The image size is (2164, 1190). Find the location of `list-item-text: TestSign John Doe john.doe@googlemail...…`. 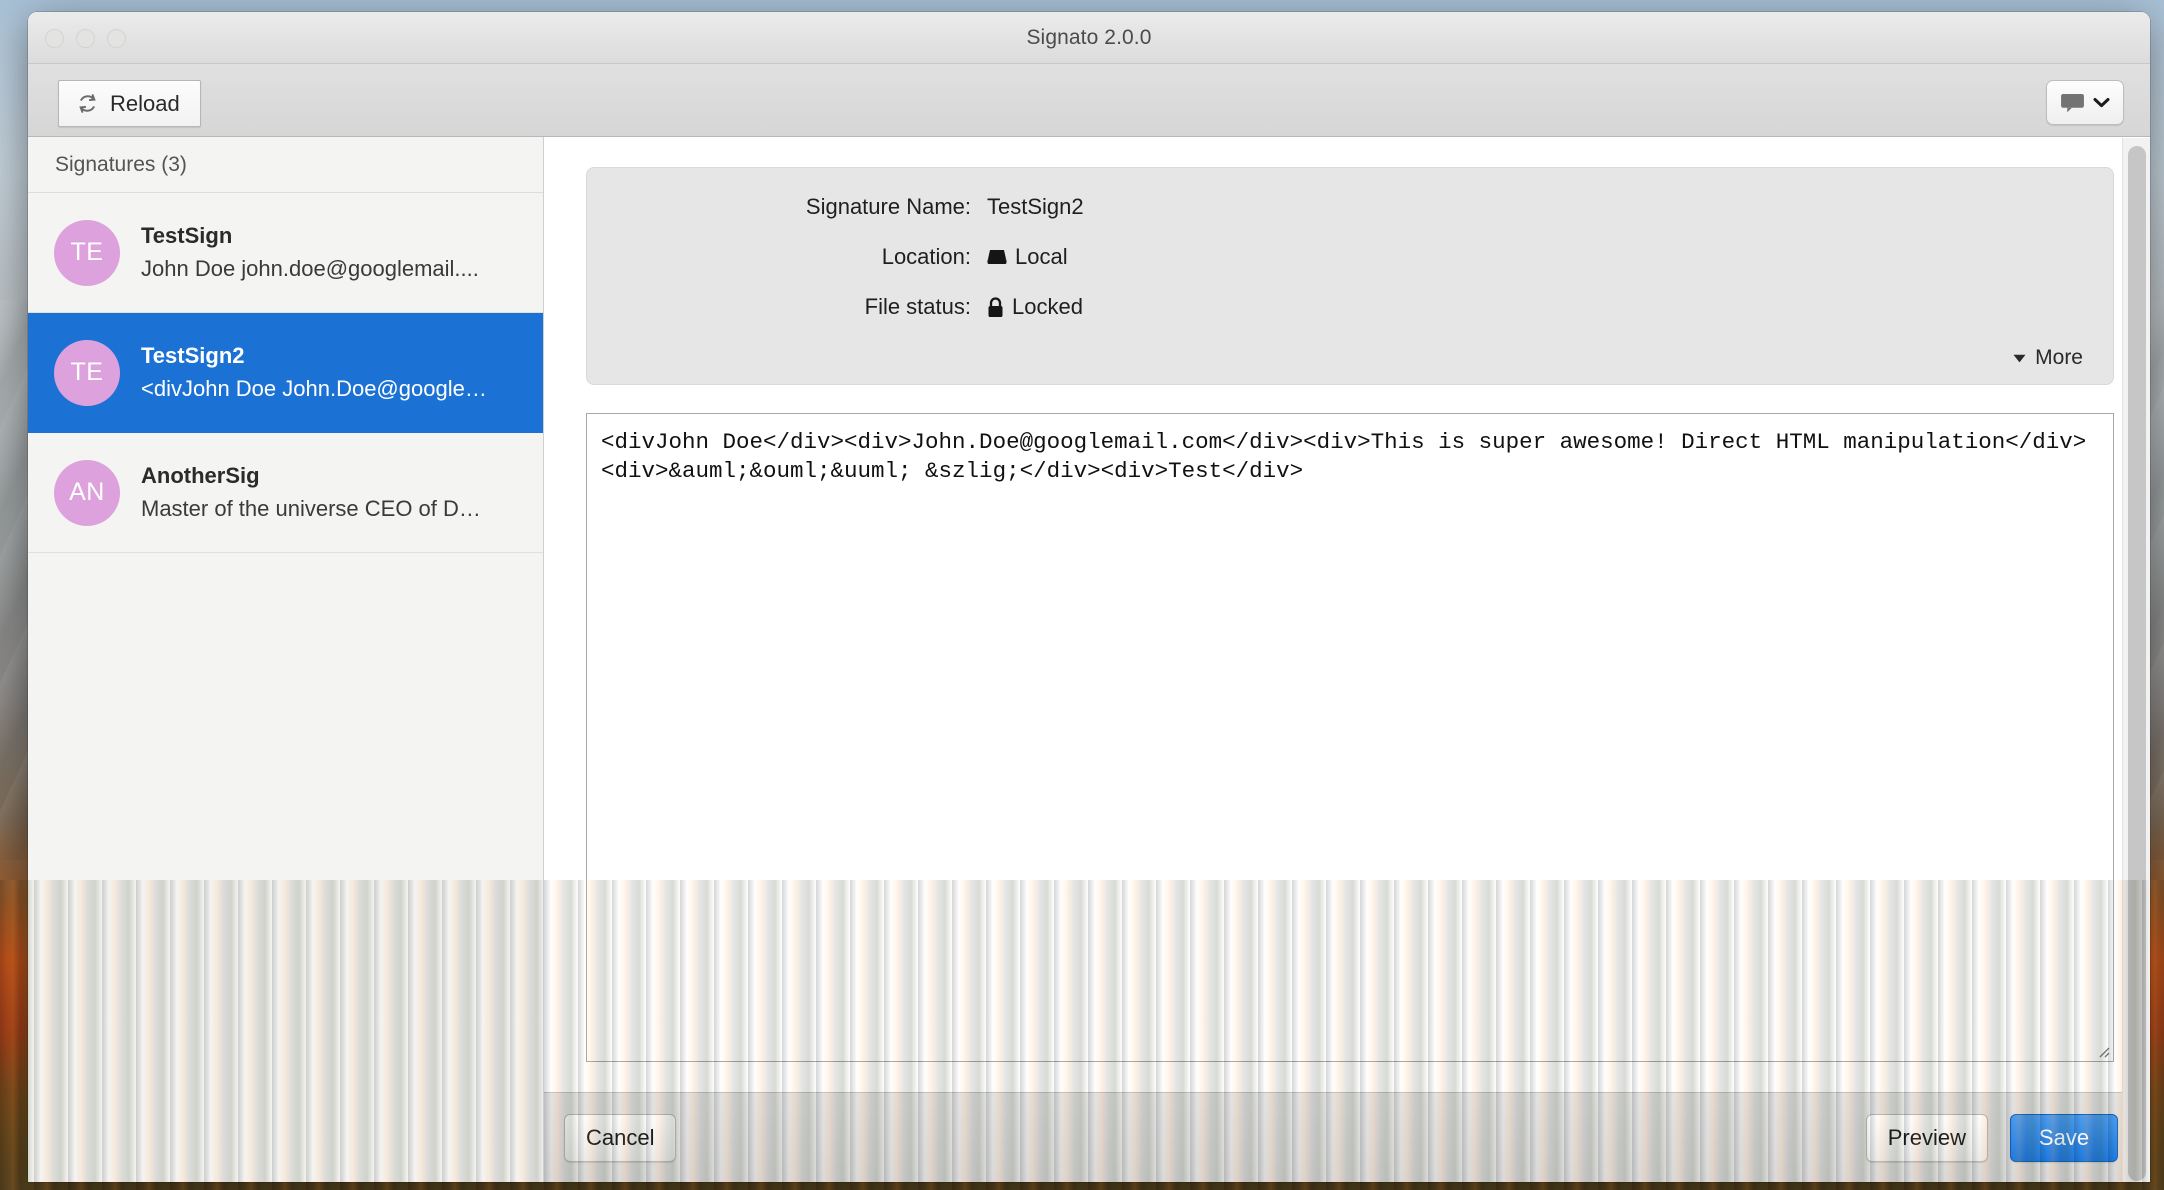

list-item-text: TestSign John Doe john.doe@googlemail...… is located at coordinates (333, 252).